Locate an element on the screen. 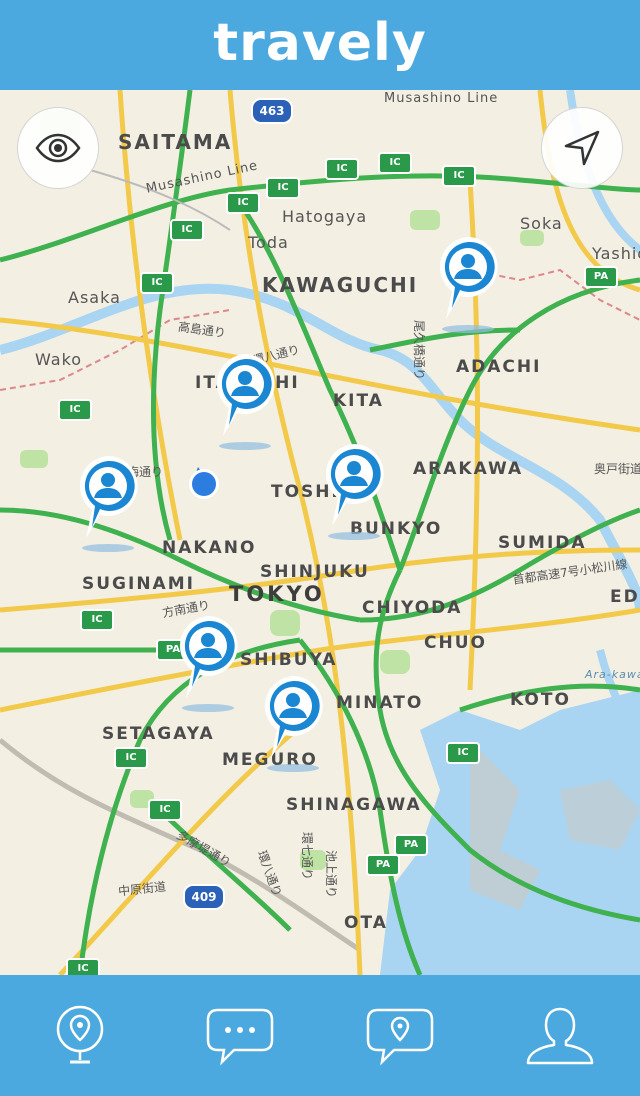 This screenshot has height=1096, width=640. label-yashio: Yashio is located at coordinates (616, 253).